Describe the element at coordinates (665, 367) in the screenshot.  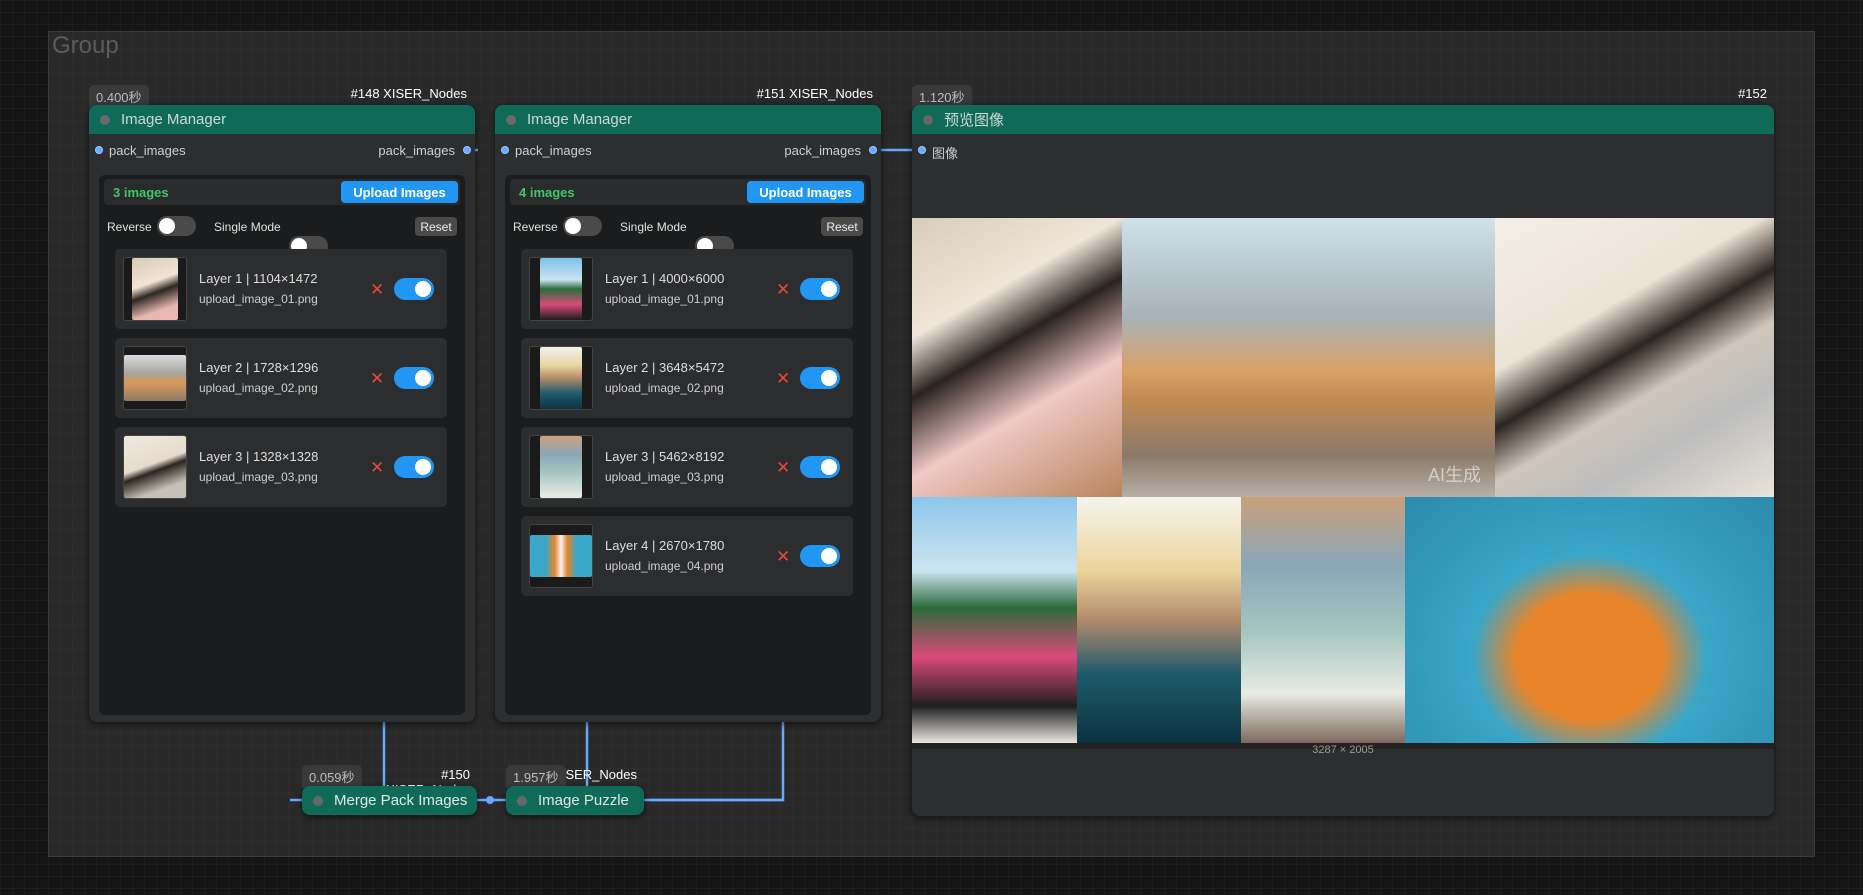
I see `layer-name: Layer 2 | 3648×5472` at that location.